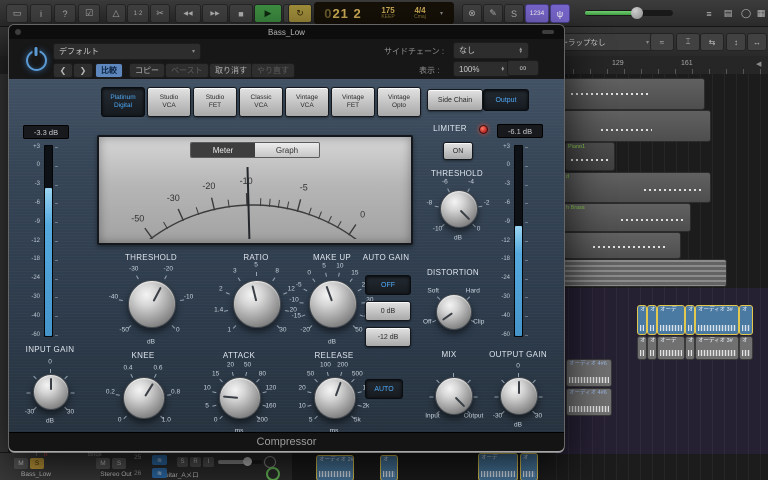 Image resolution: width=768 pixels, height=480 pixels. What do you see at coordinates (41, 13) in the screenshot?
I see `inspector-icon: i` at bounding box center [41, 13].